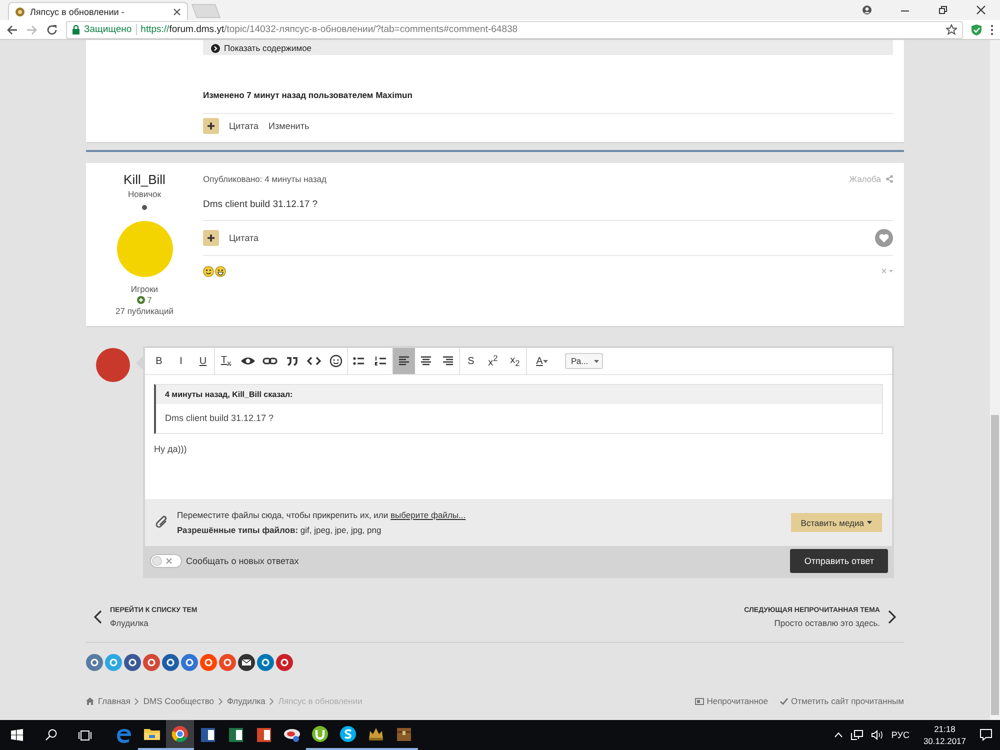  Describe the element at coordinates (699, 701) in the screenshot. I see `unread-icon` at that location.